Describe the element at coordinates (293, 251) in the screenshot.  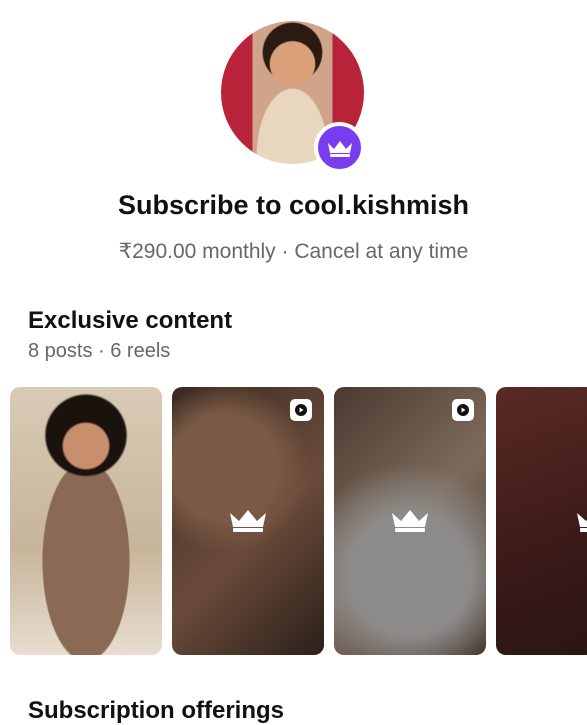
I see `price-line: ₹290.00 monthly · Cancel at any time` at that location.